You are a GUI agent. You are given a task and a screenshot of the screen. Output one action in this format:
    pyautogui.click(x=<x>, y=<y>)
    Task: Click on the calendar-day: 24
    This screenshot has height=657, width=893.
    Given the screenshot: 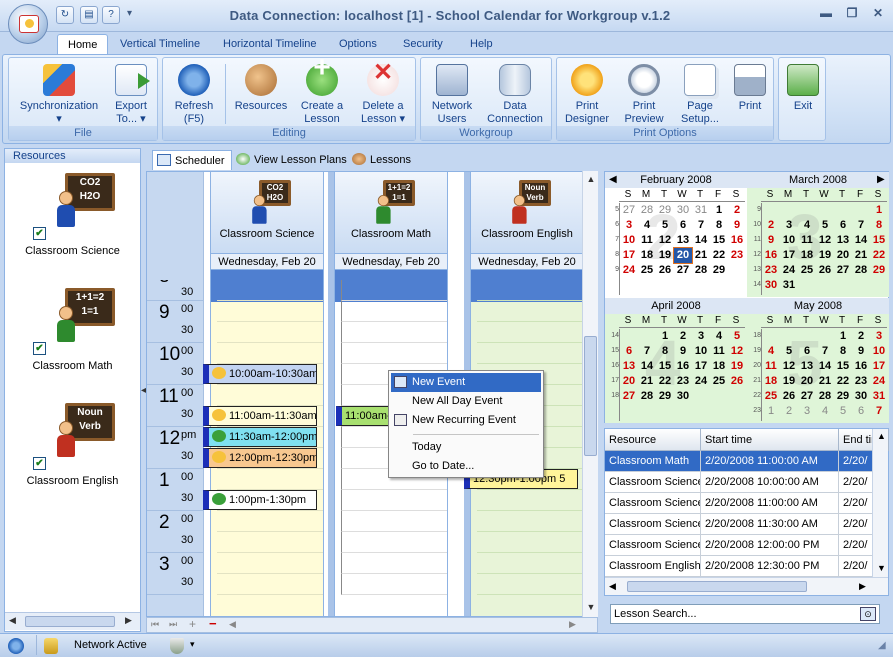 What is the action you would take?
    pyautogui.click(x=789, y=270)
    